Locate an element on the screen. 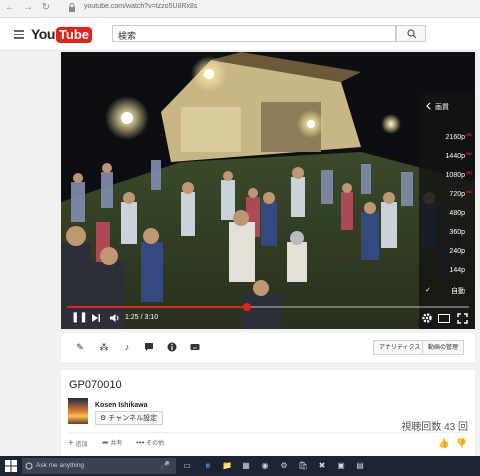  forward-icon: → is located at coordinates (28, 8).